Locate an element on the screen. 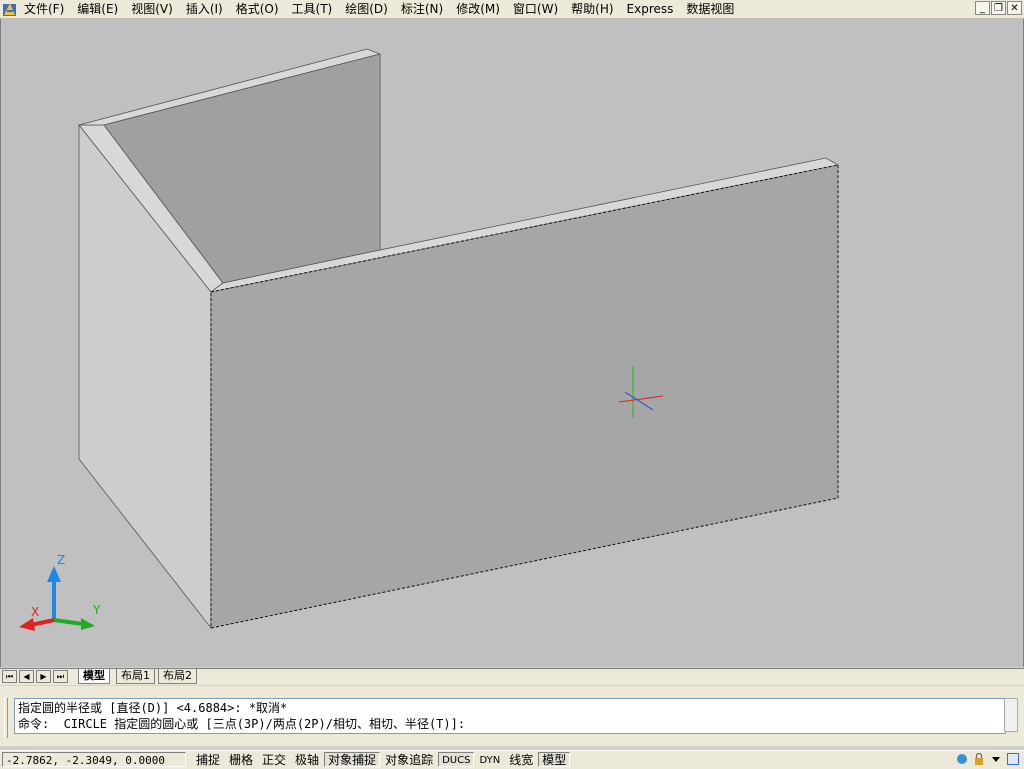 Image resolution: width=1024 pixels, height=769 pixels. menu-item-9: 窗口(W) is located at coordinates (539, 9).